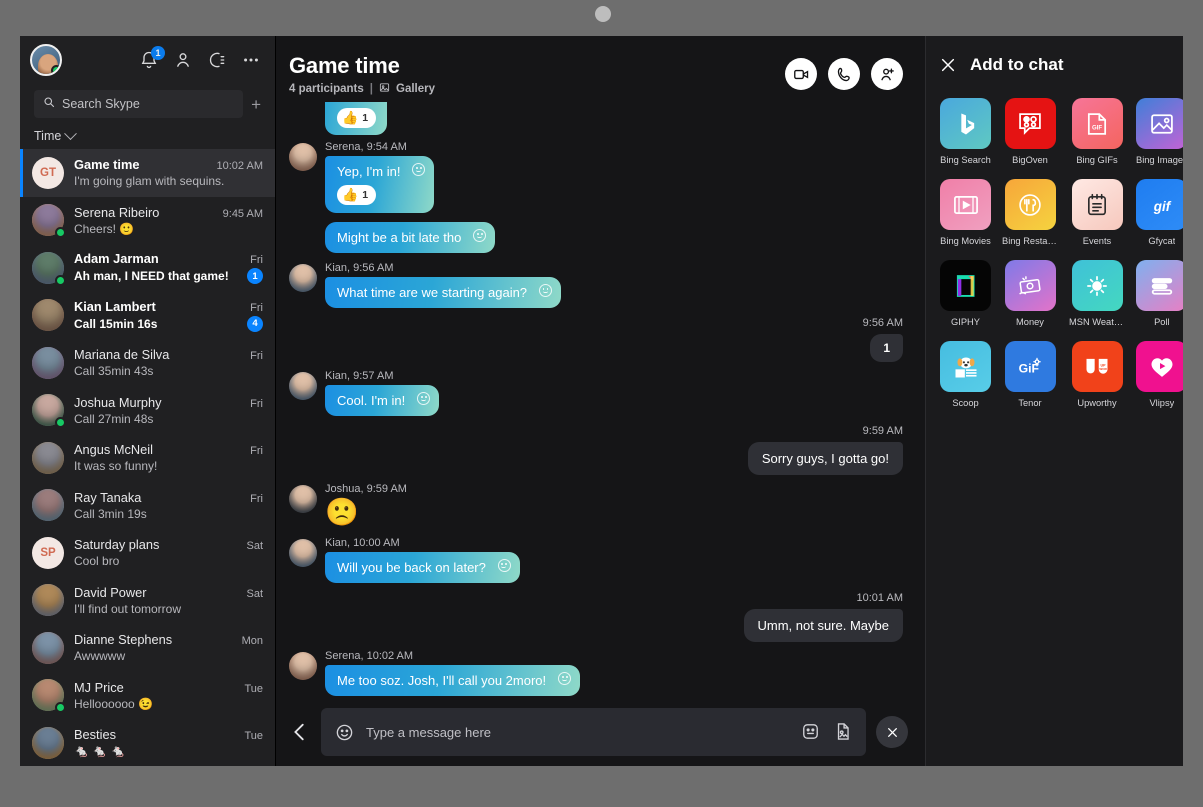  What do you see at coordinates (342, 512) in the screenshot?
I see `message-emoji: 🙁` at bounding box center [342, 512].